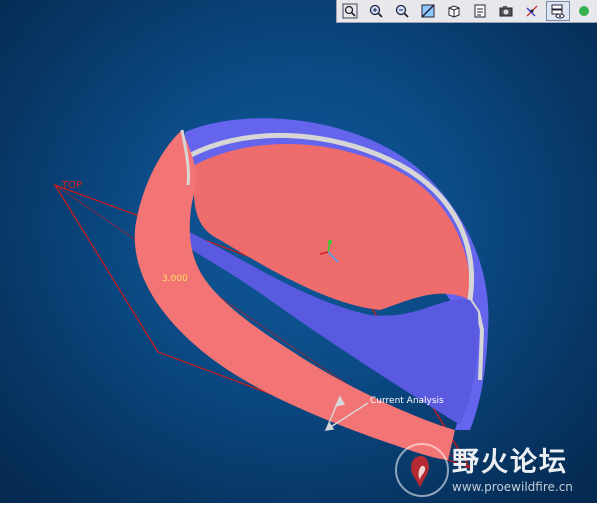 This screenshot has width=597, height=507. I want to click on magnifier-window-icon, so click(350, 11).